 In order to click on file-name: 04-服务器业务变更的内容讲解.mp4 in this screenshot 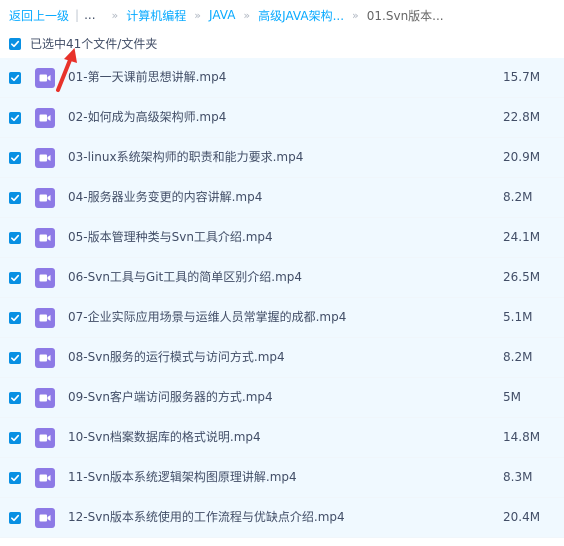, I will do `click(165, 197)`.